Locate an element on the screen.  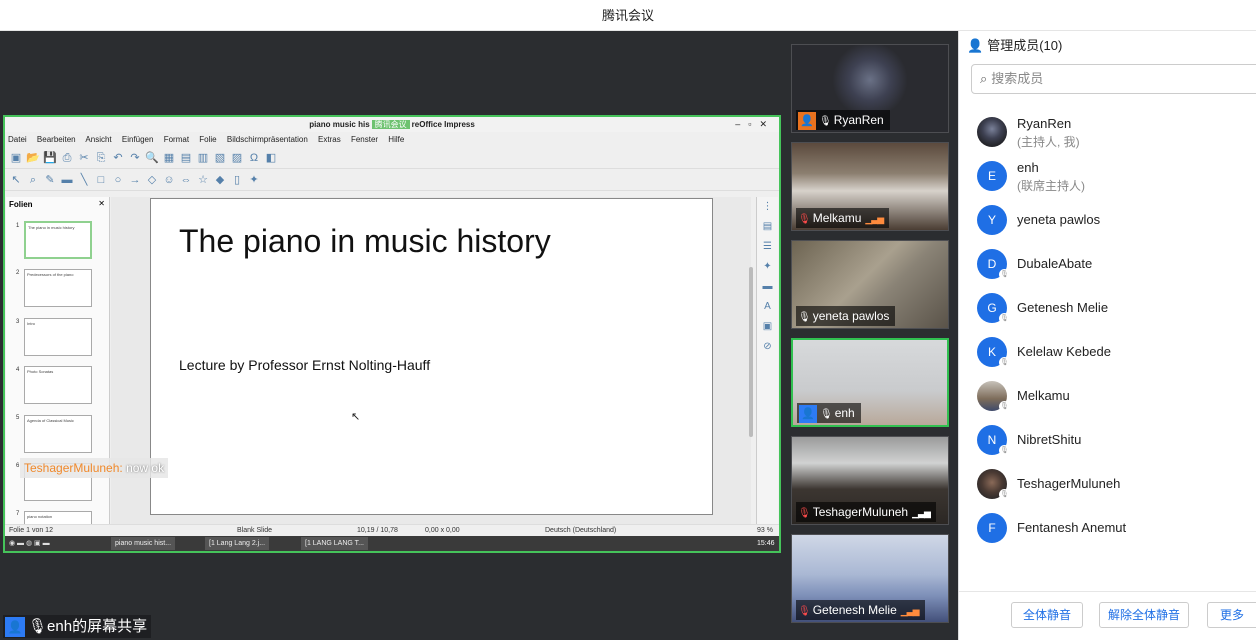
search-icon: ⌕ is located at coordinates (984, 78).